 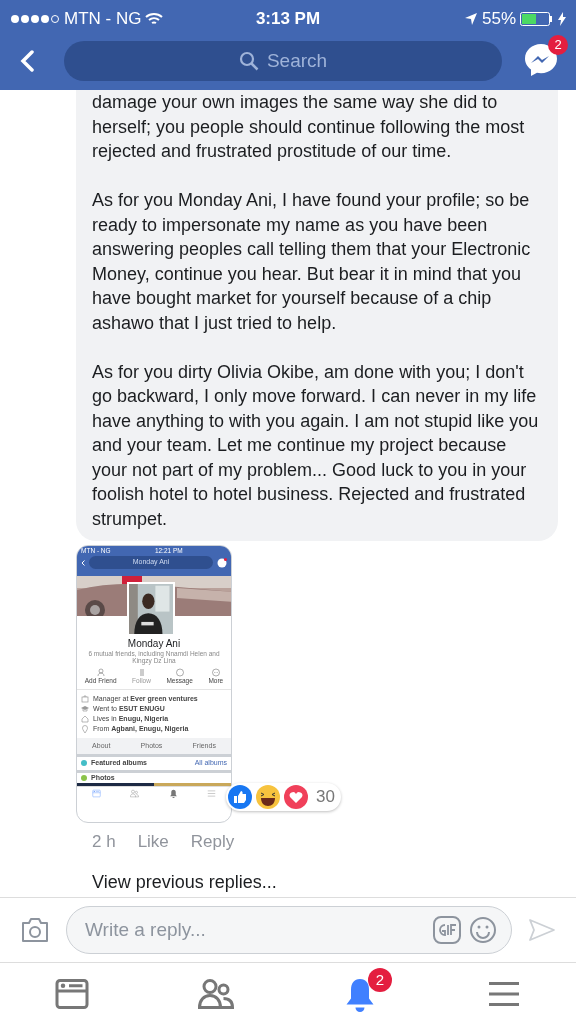 I want to click on comment-paragraph: As for you Monday Ani, I have found your profile; so be ready to impersonate my name as you have been answering peoples call telling them that your Electronic Money, continue you hear. But bear it in mind that you have bought market for yourself because of a chip ashawo that I just tried to help., so click(x=312, y=262).